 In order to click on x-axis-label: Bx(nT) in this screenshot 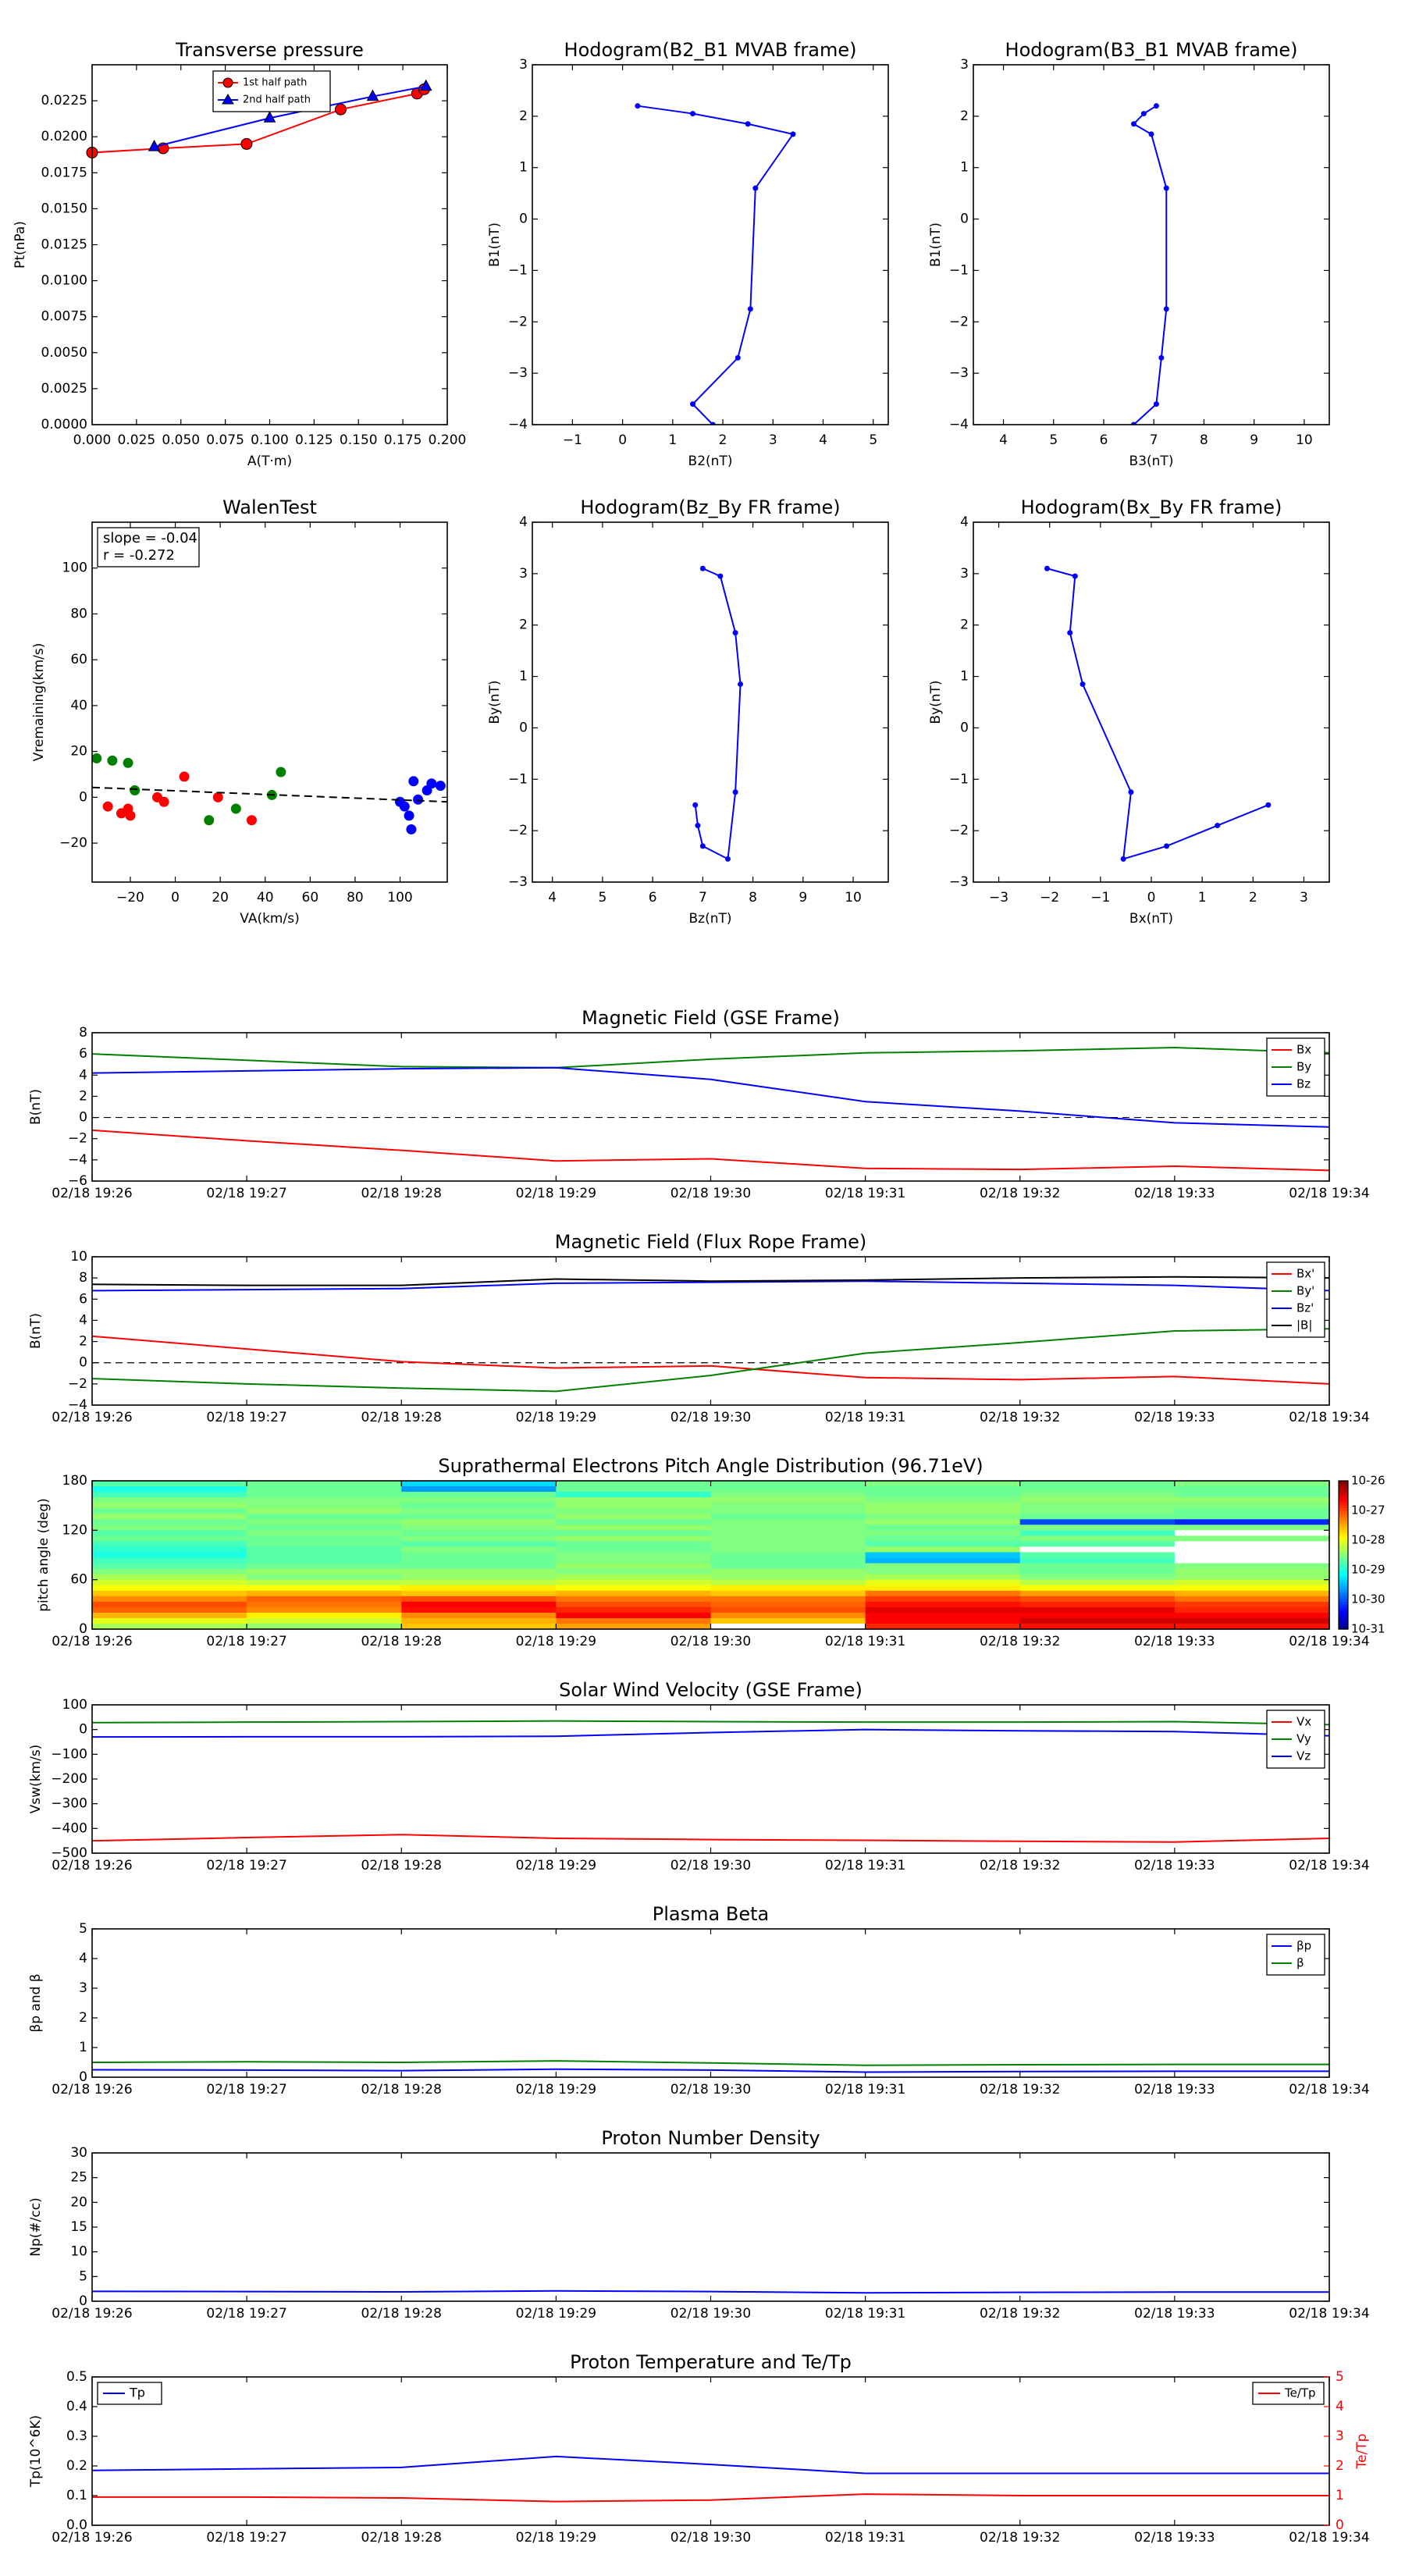, I will do `click(1151, 919)`.